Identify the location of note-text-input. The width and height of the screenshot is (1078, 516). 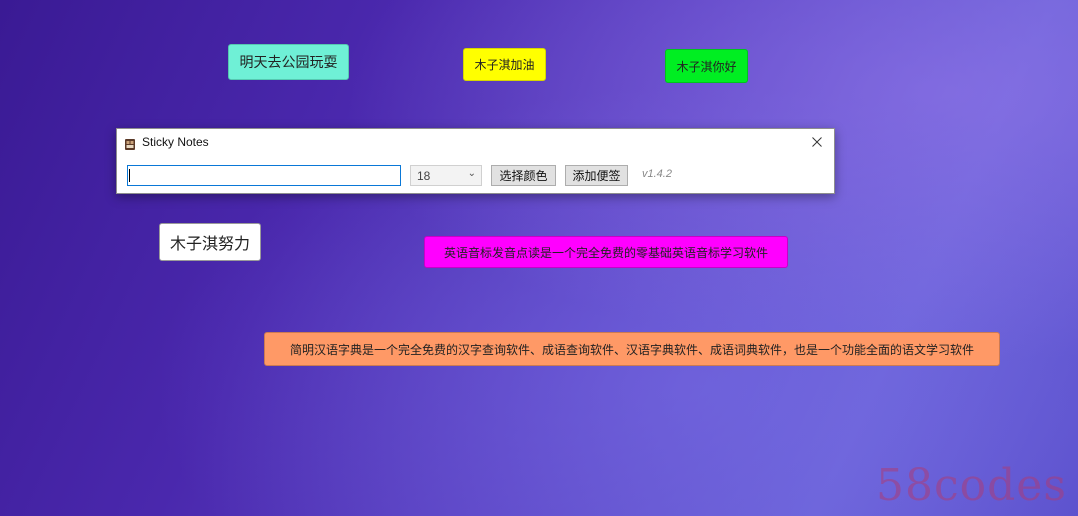
(264, 175).